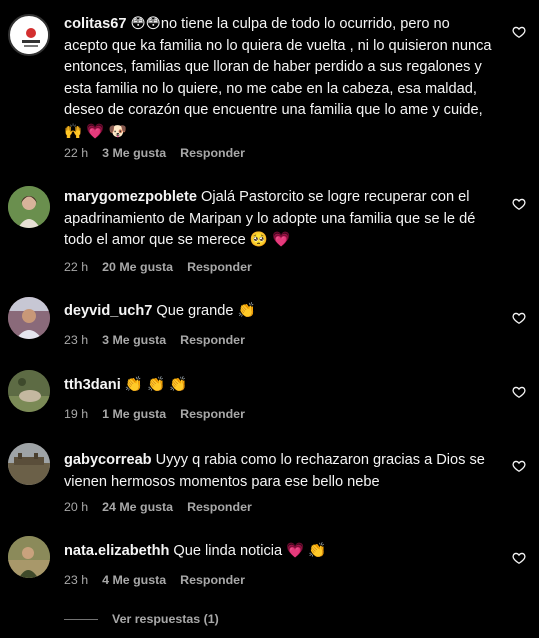 The height and width of the screenshot is (638, 539). What do you see at coordinates (116, 551) in the screenshot?
I see `comment-username: nata.elizabethh` at bounding box center [116, 551].